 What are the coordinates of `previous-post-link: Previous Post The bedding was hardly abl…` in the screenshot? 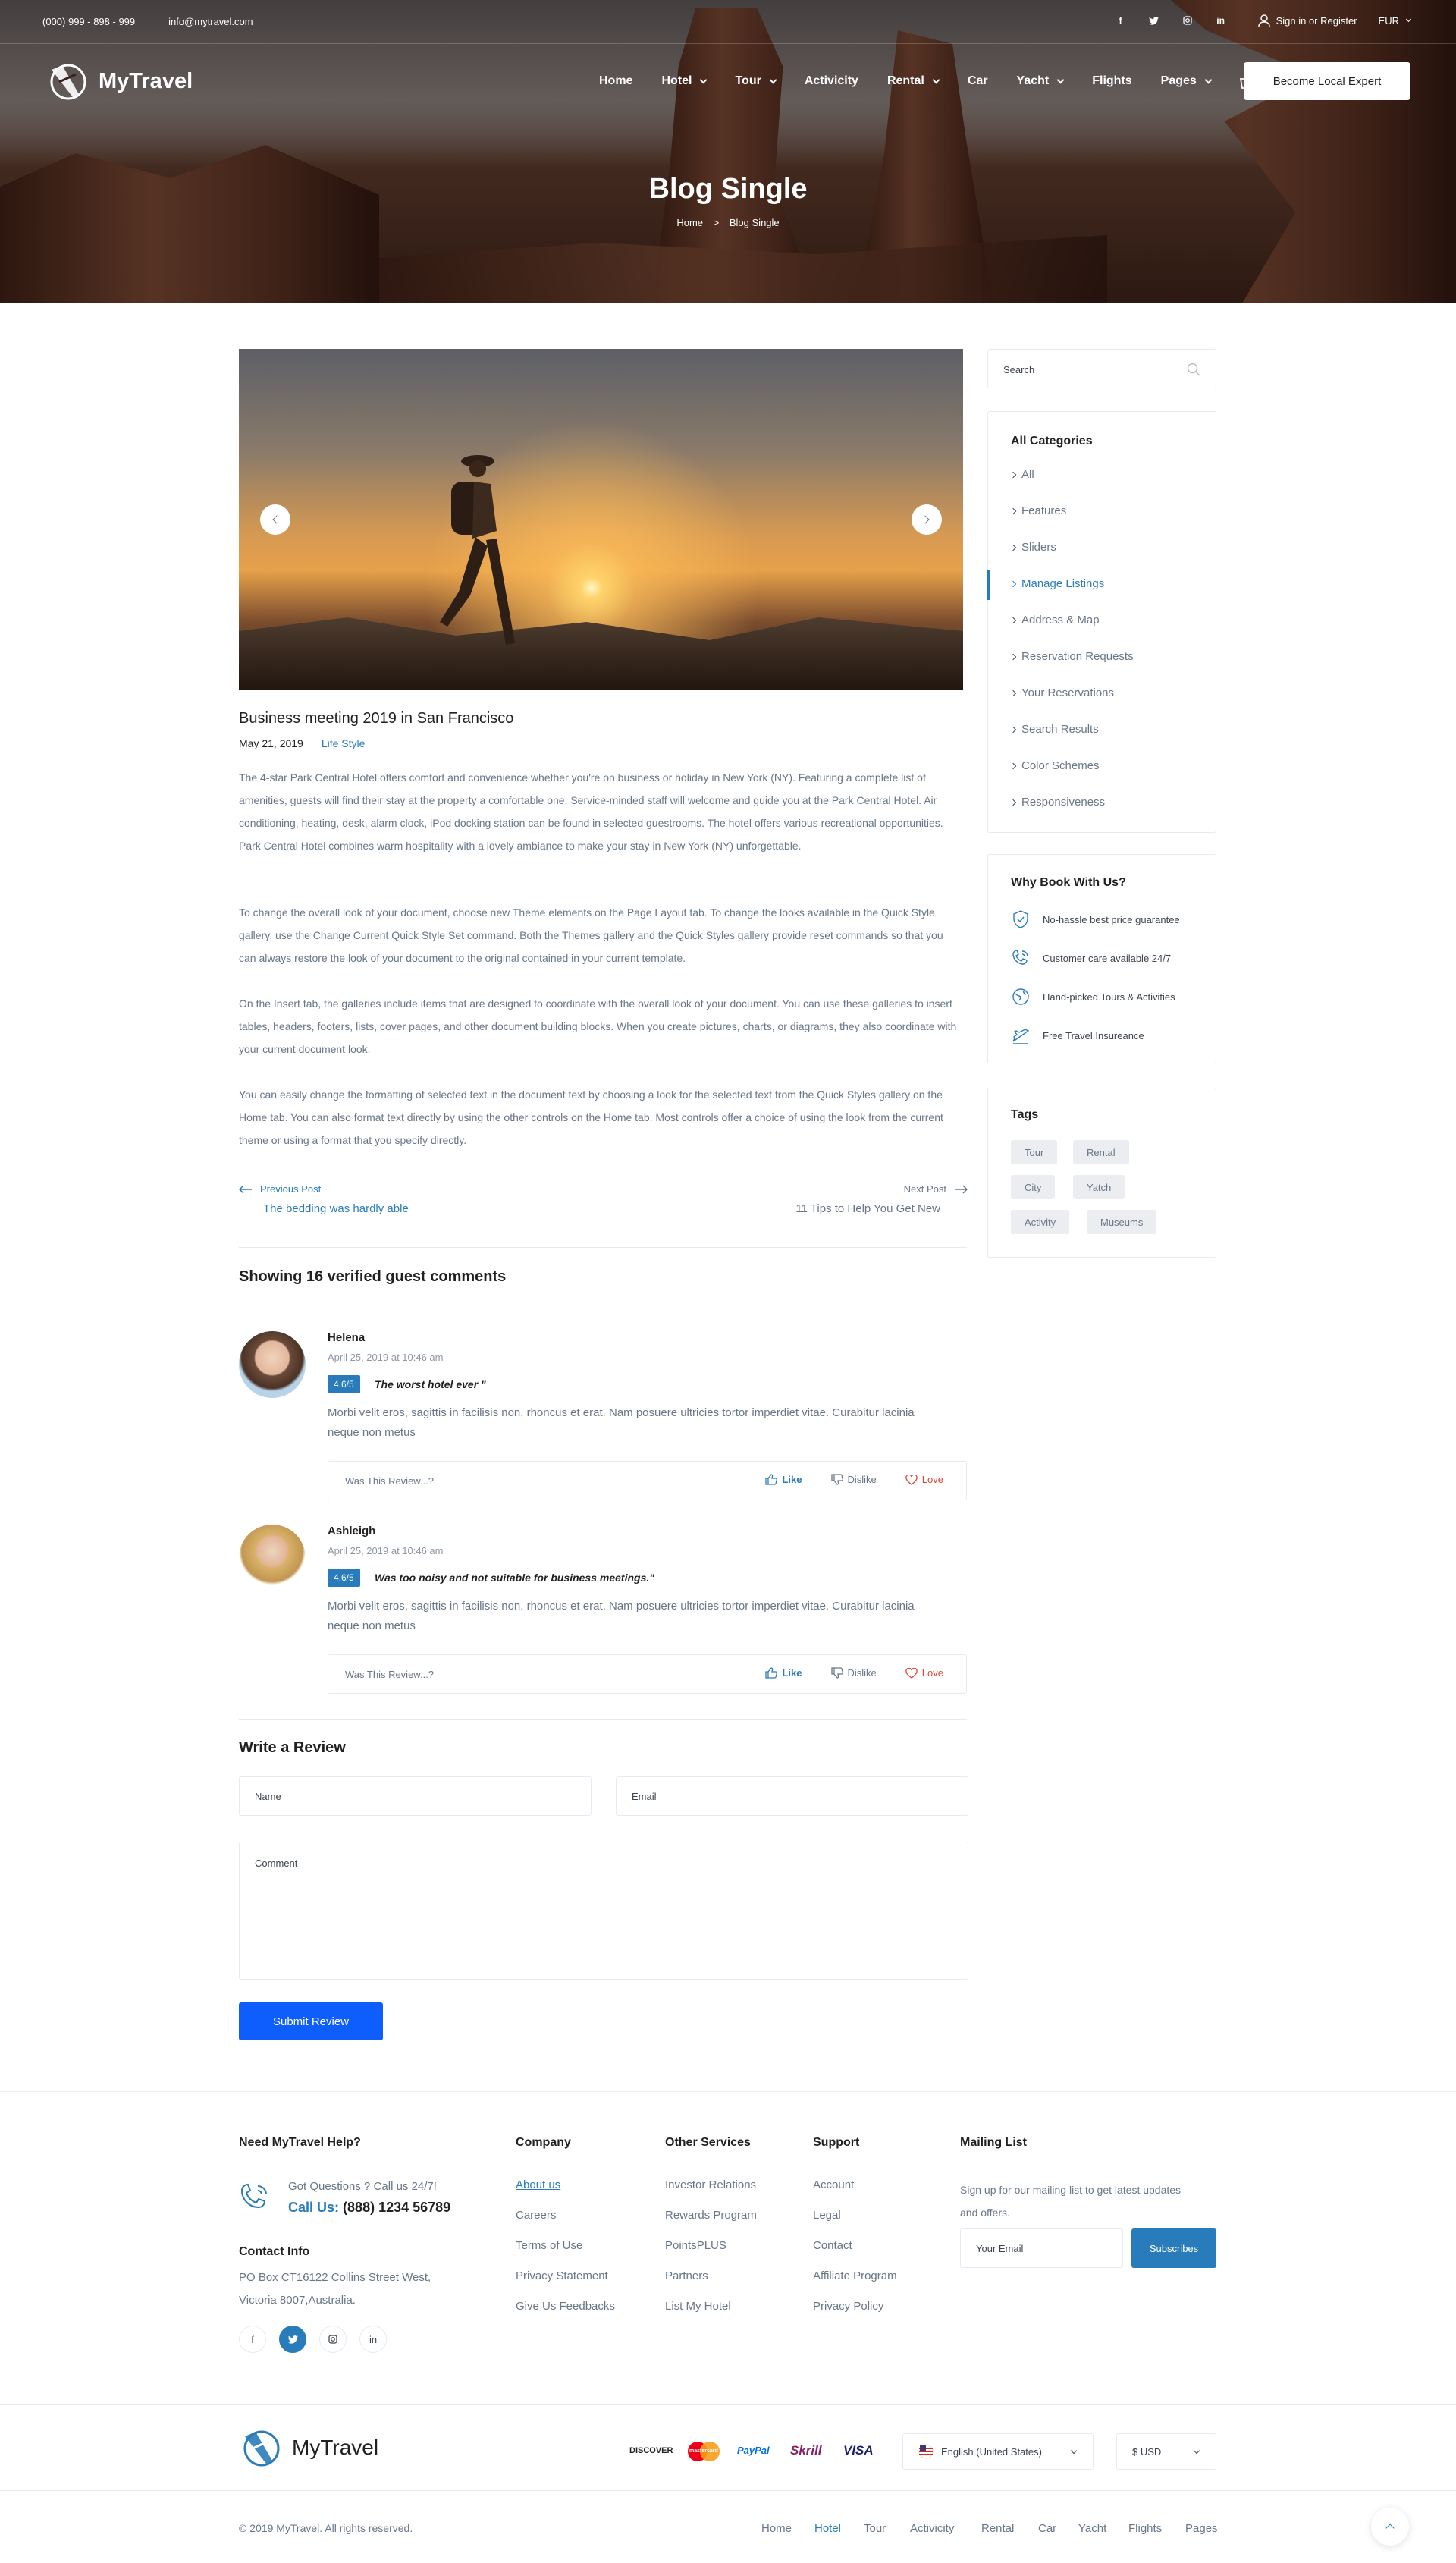 It's located at (324, 1199).